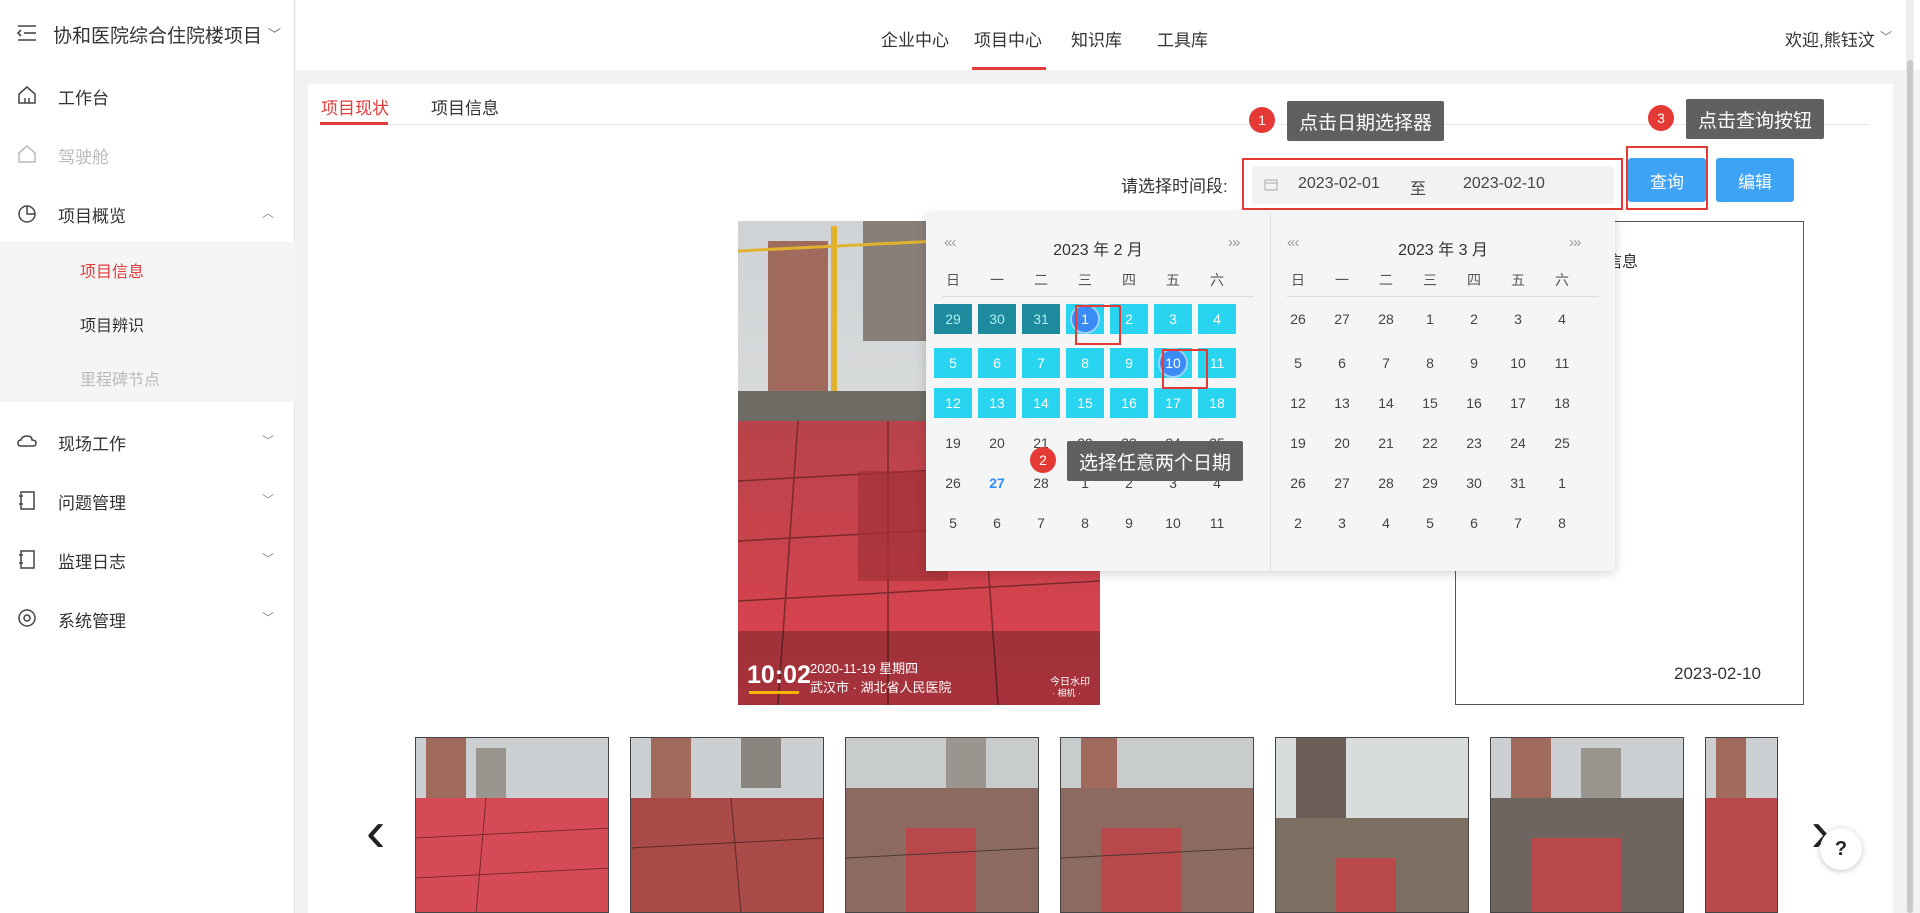 The height and width of the screenshot is (913, 1920). What do you see at coordinates (1841, 849) in the screenshot?
I see `help-button: ?` at bounding box center [1841, 849].